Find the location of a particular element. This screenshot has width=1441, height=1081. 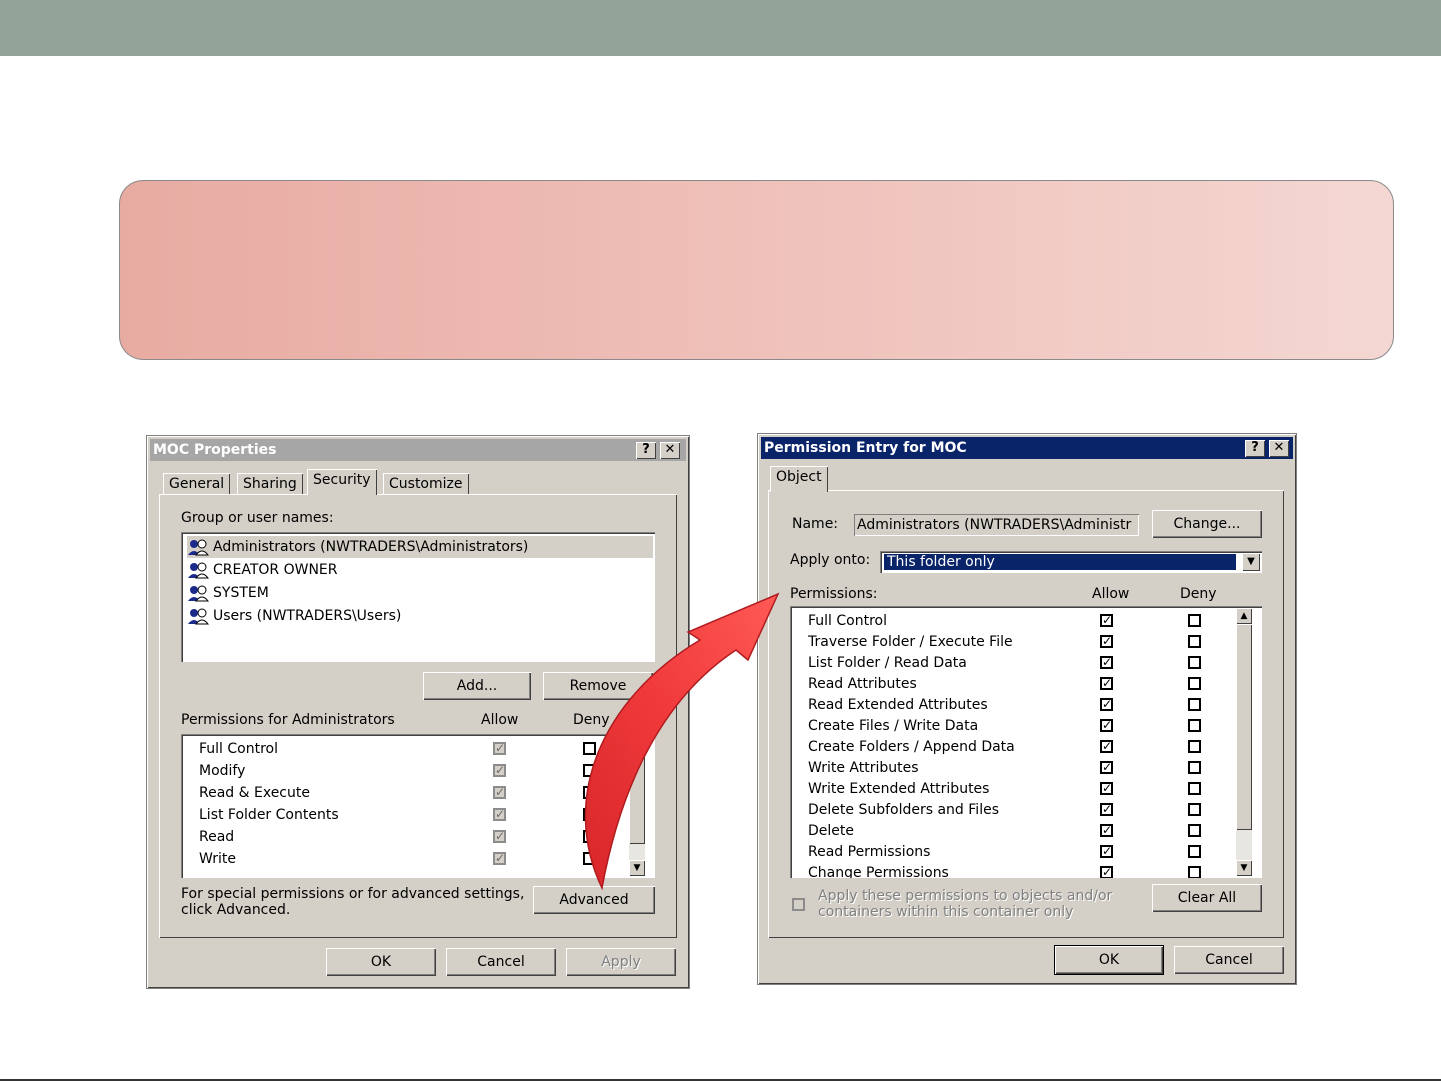

tab-general: General is located at coordinates (197, 484).